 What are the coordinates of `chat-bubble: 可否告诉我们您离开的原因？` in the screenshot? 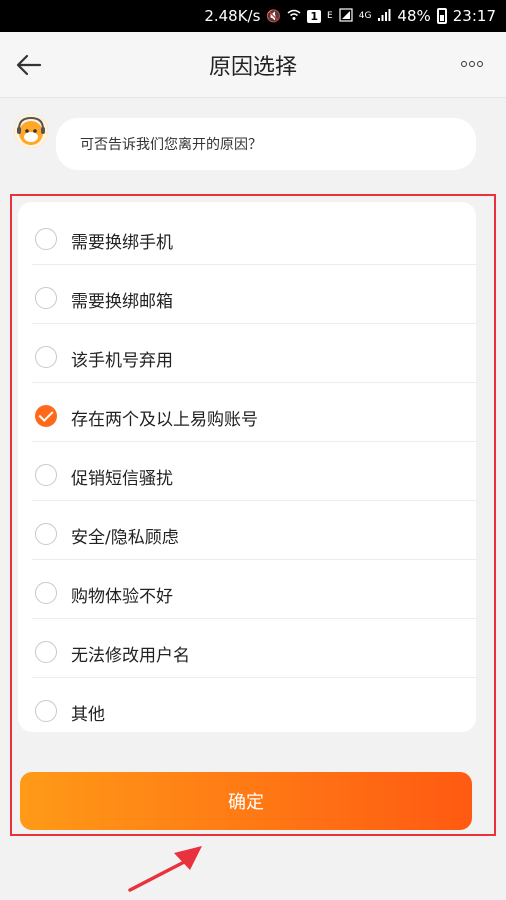 It's located at (266, 144).